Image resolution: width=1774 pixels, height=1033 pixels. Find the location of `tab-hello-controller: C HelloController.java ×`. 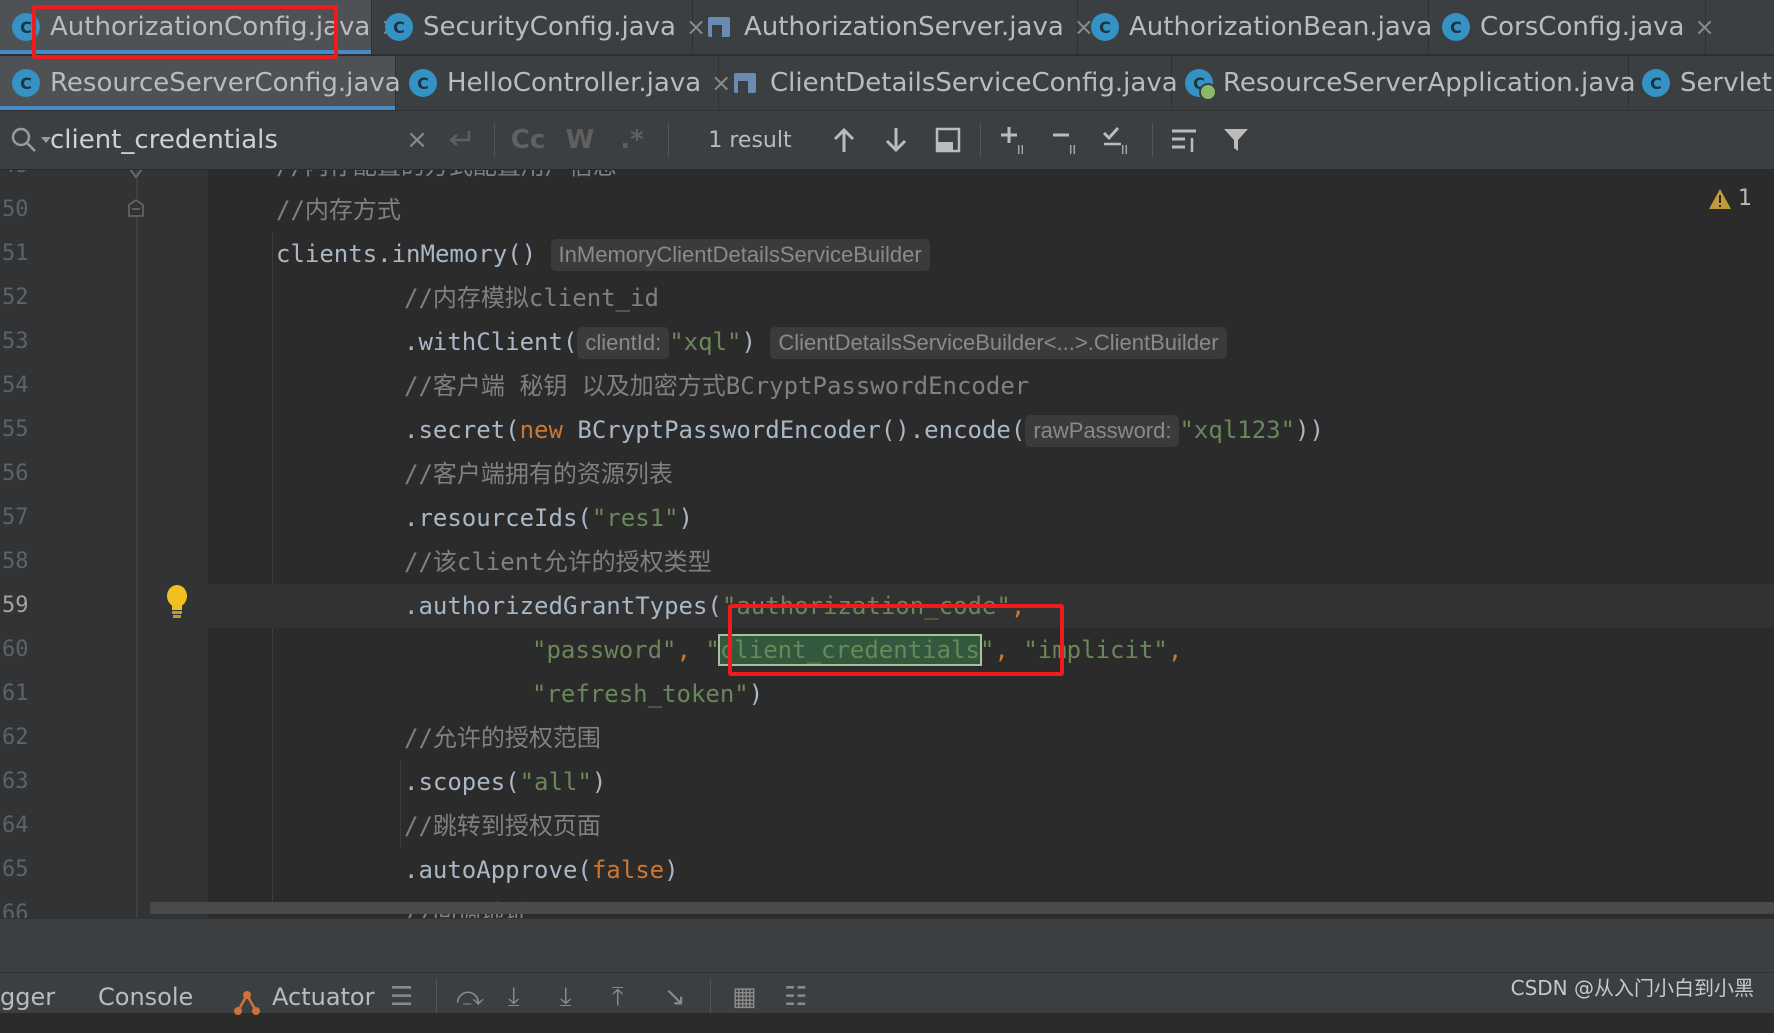

tab-hello-controller: C HelloController.java × is located at coordinates (564, 83).